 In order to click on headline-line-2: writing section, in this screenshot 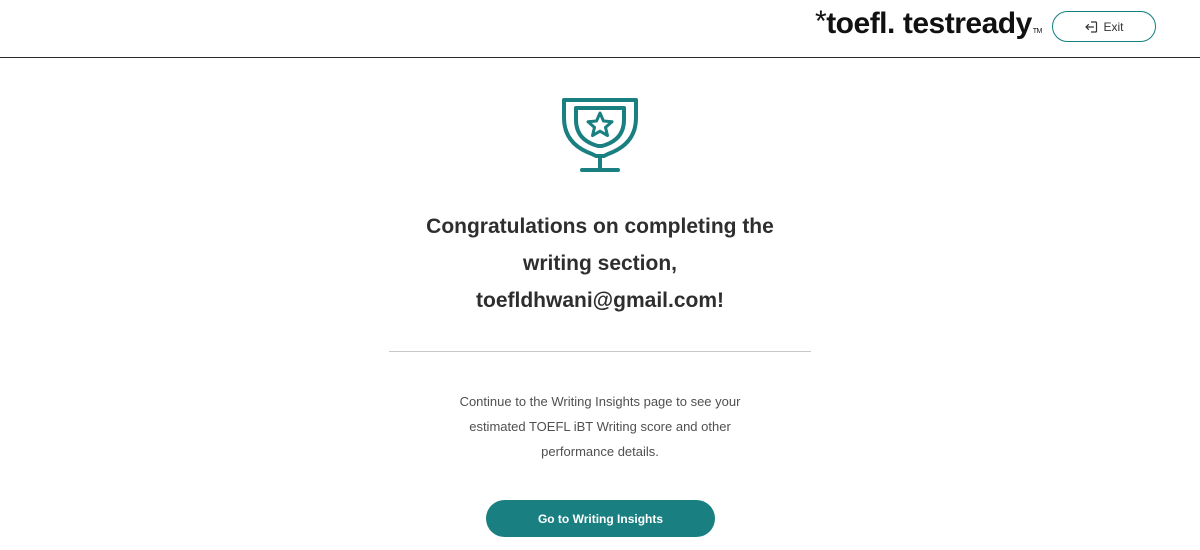, I will do `click(599, 263)`.